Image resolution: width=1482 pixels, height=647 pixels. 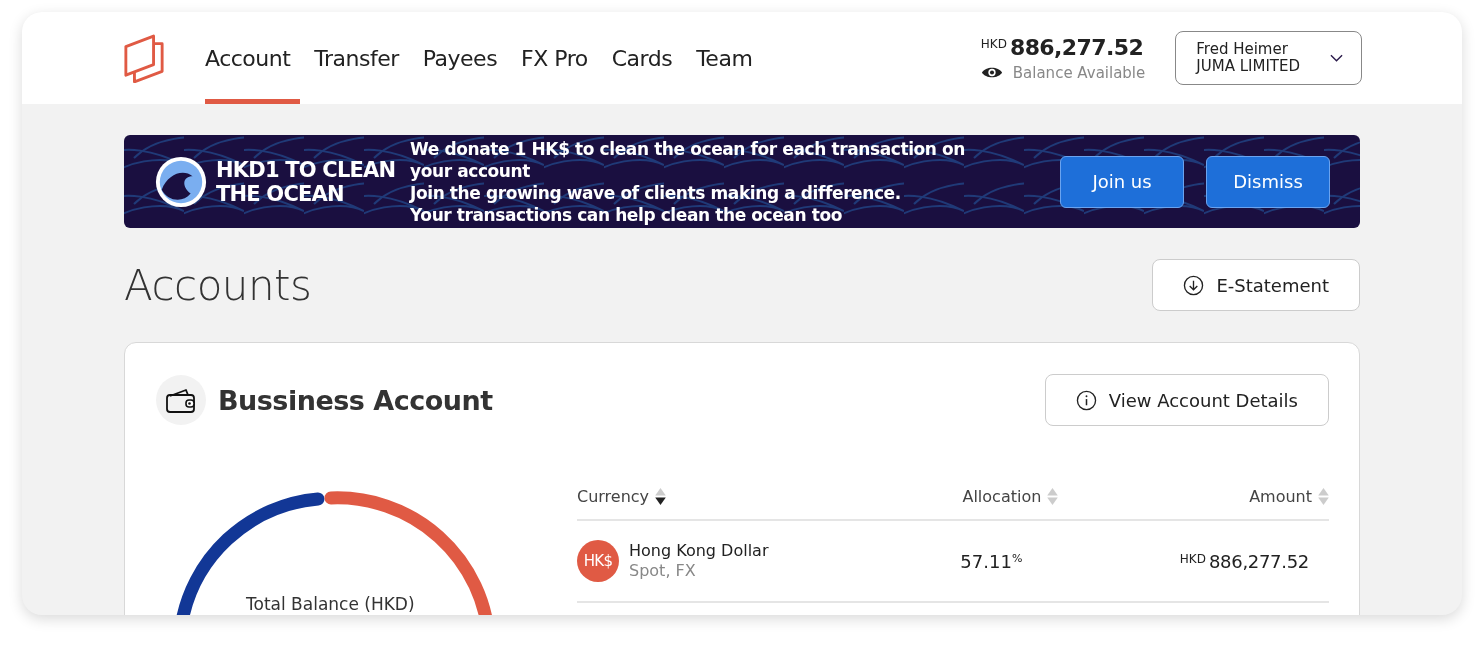 I want to click on gauge-label: Total Balance (HKD), so click(x=330, y=604).